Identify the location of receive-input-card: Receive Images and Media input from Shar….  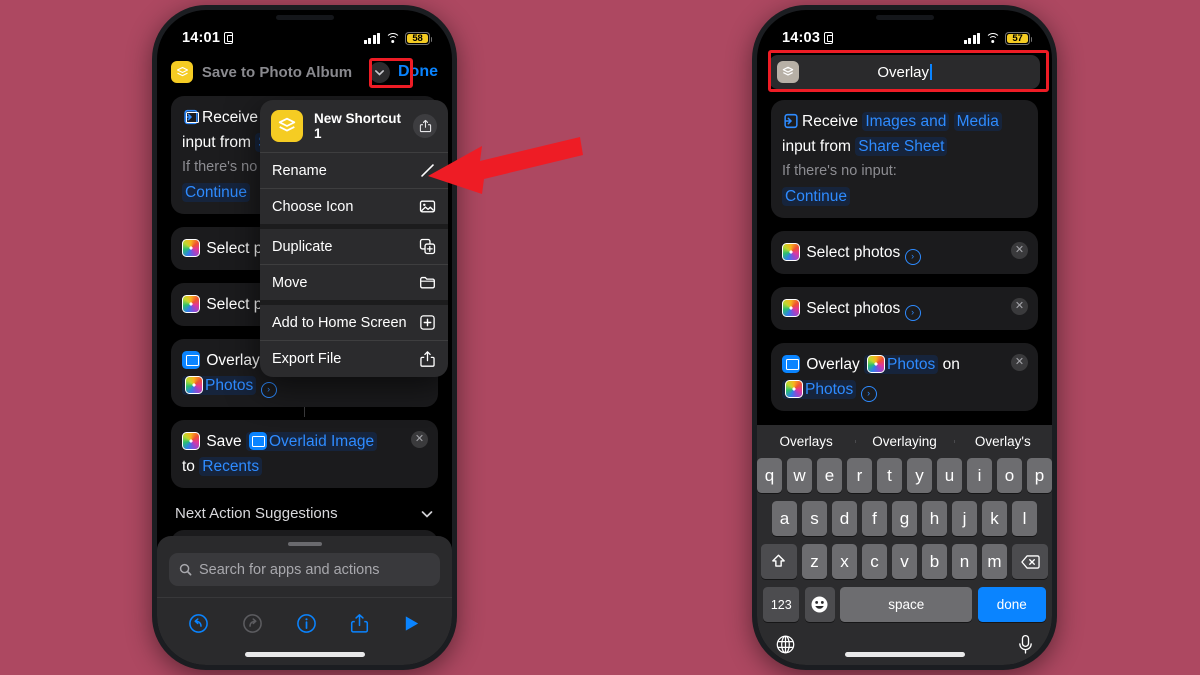
(904, 159).